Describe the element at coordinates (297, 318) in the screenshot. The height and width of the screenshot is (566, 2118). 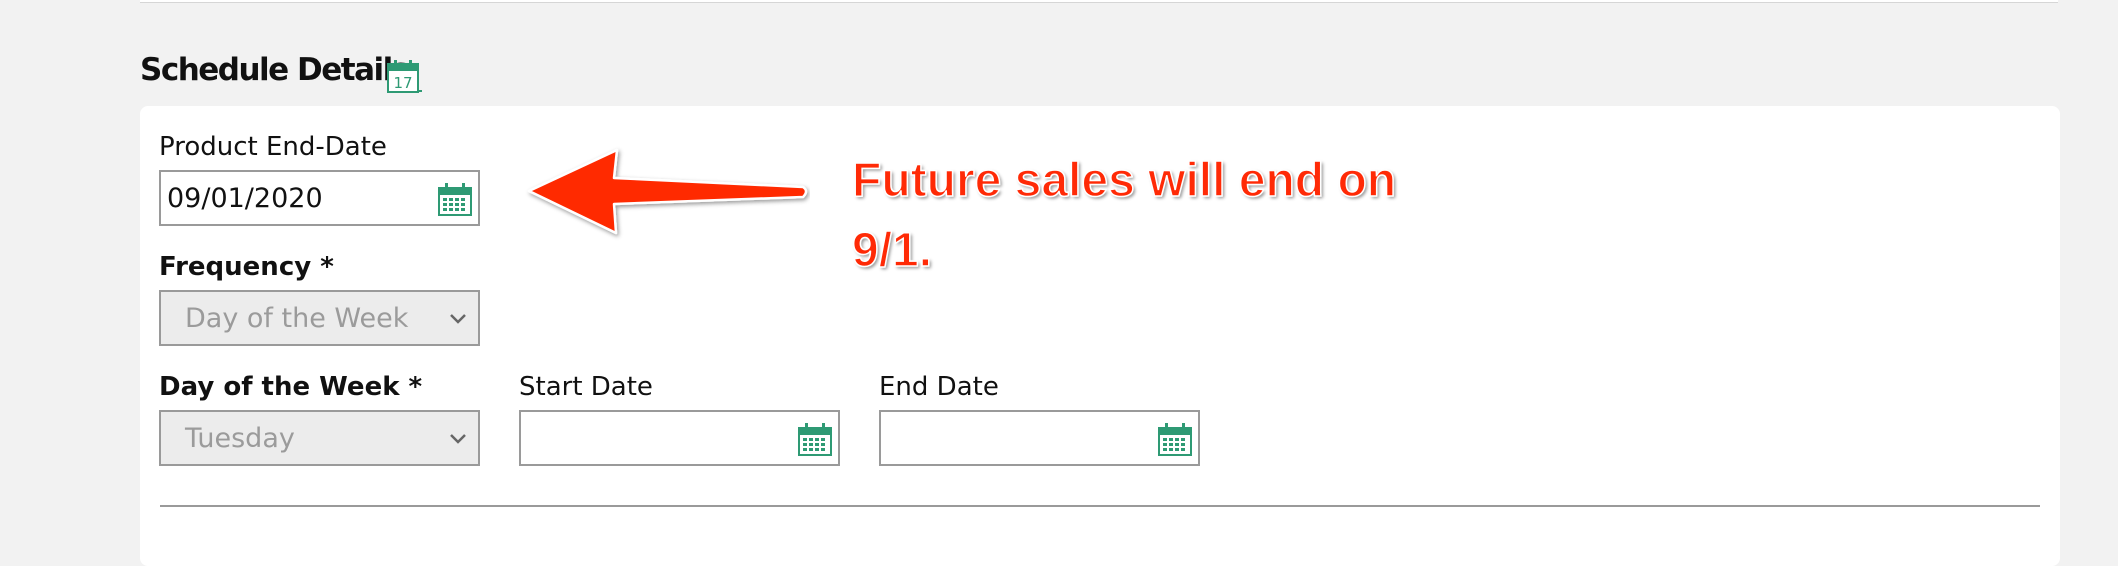
I see `frequency-selected-value: Day of the Week` at that location.